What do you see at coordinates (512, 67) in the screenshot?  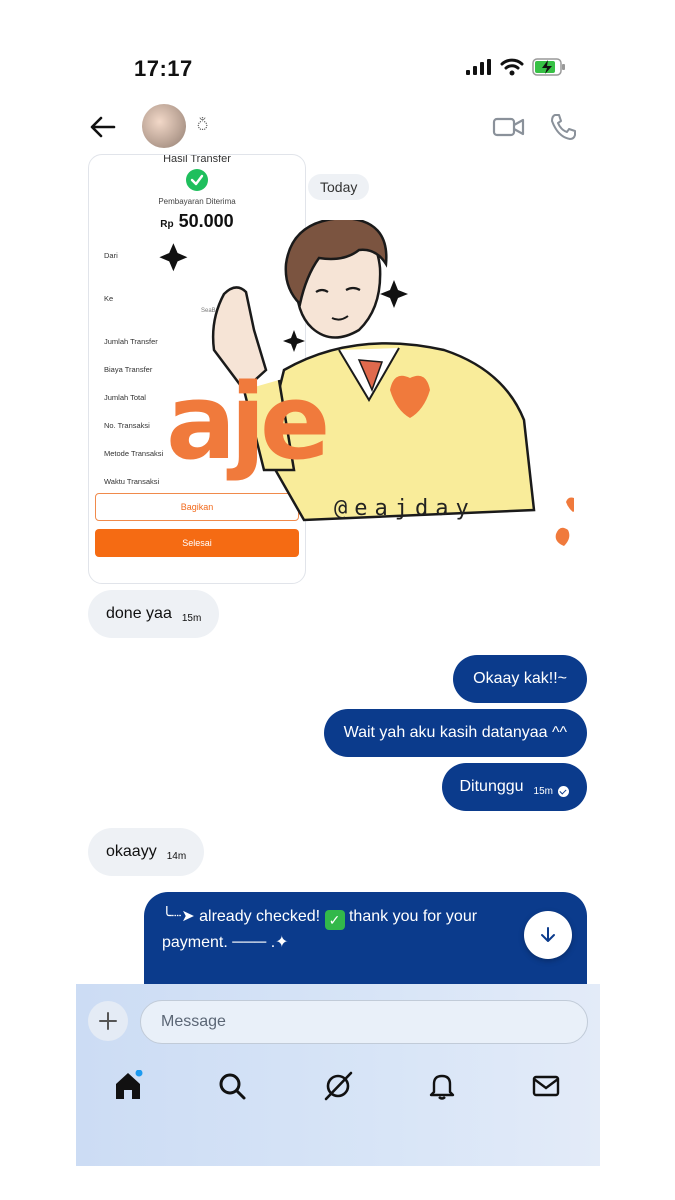 I see `wifi-icon` at bounding box center [512, 67].